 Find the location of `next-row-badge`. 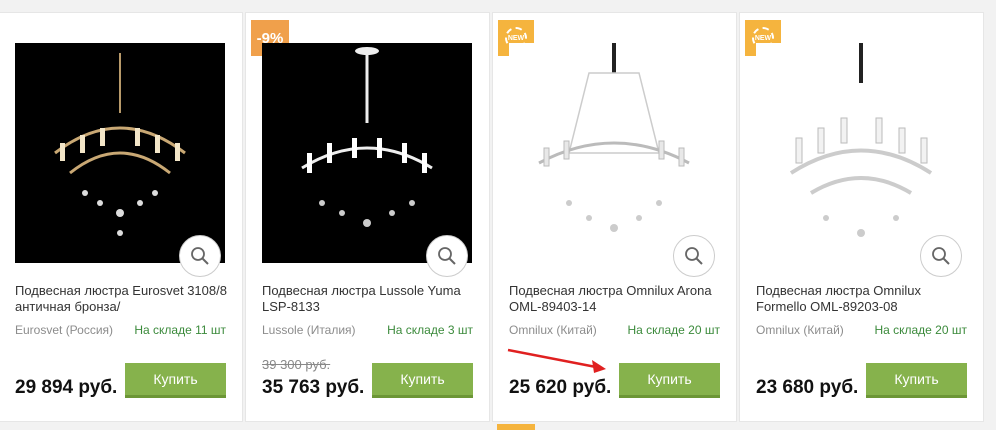

next-row-badge is located at coordinates (516, 427).